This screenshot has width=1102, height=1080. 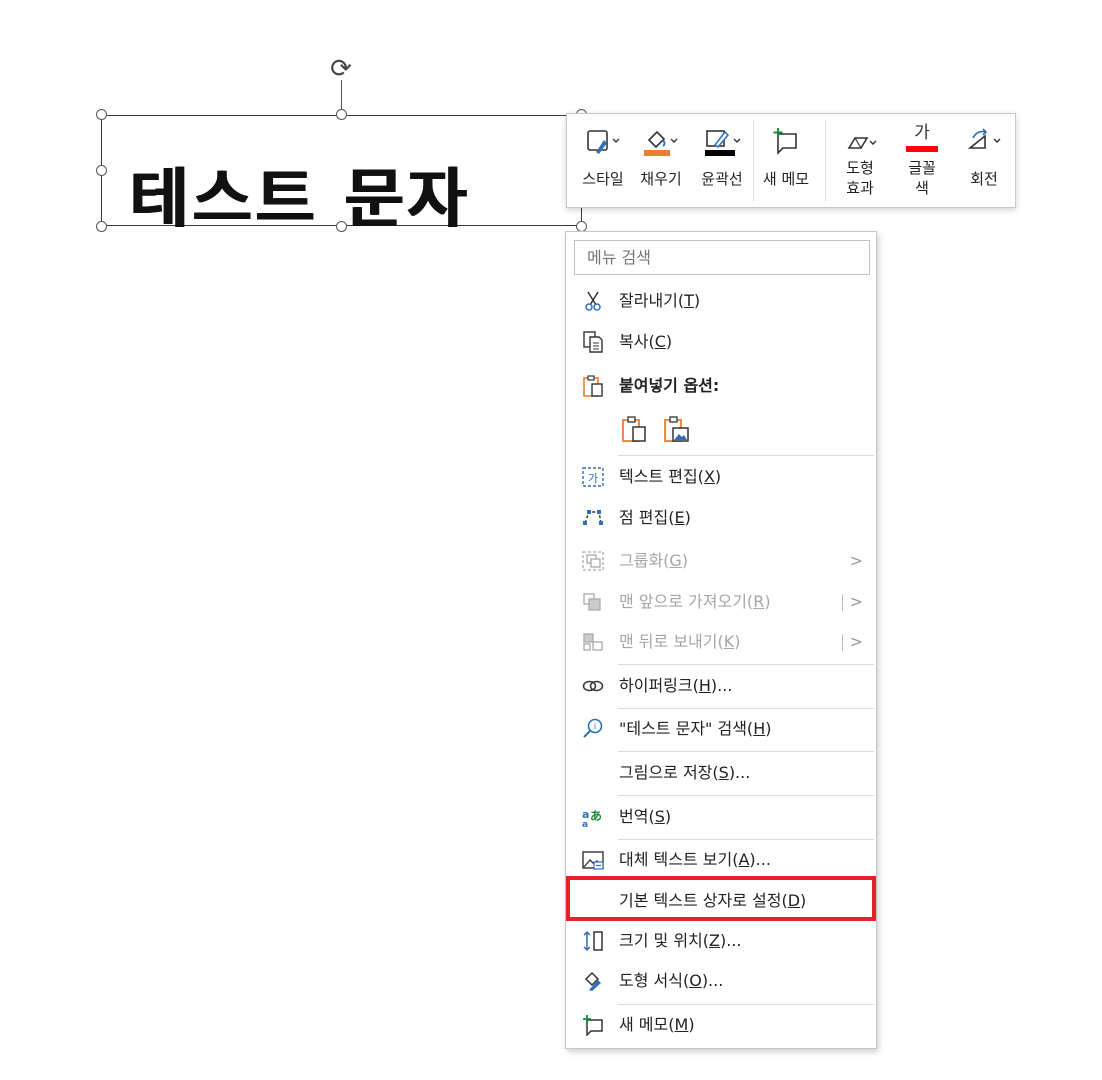 I want to click on menu-label: 복사(C), so click(x=646, y=341).